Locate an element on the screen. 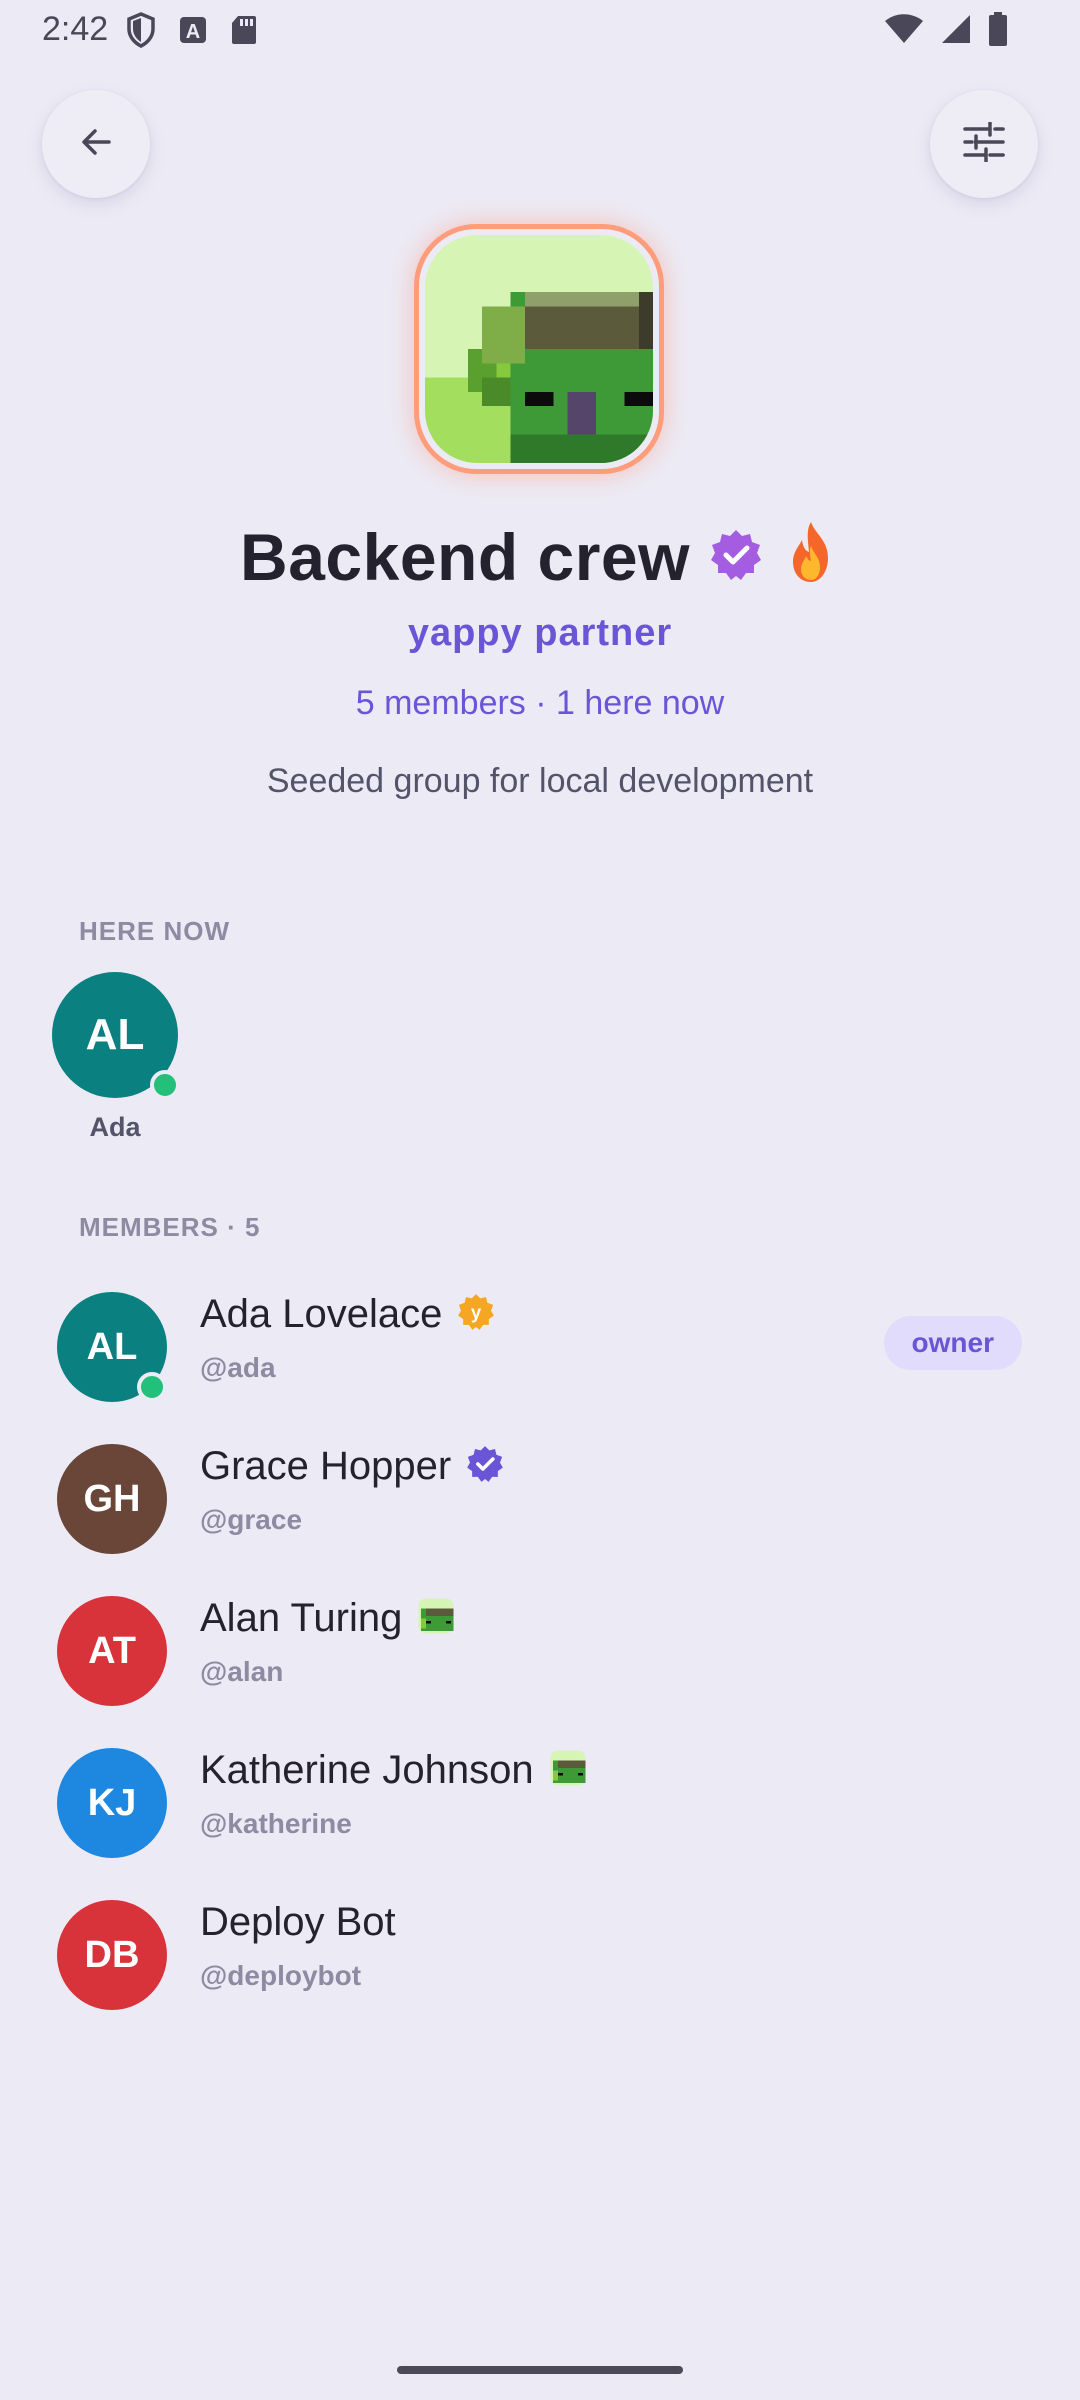 This screenshot has height=2400, width=1080. avatar-initials: DB is located at coordinates (112, 1954).